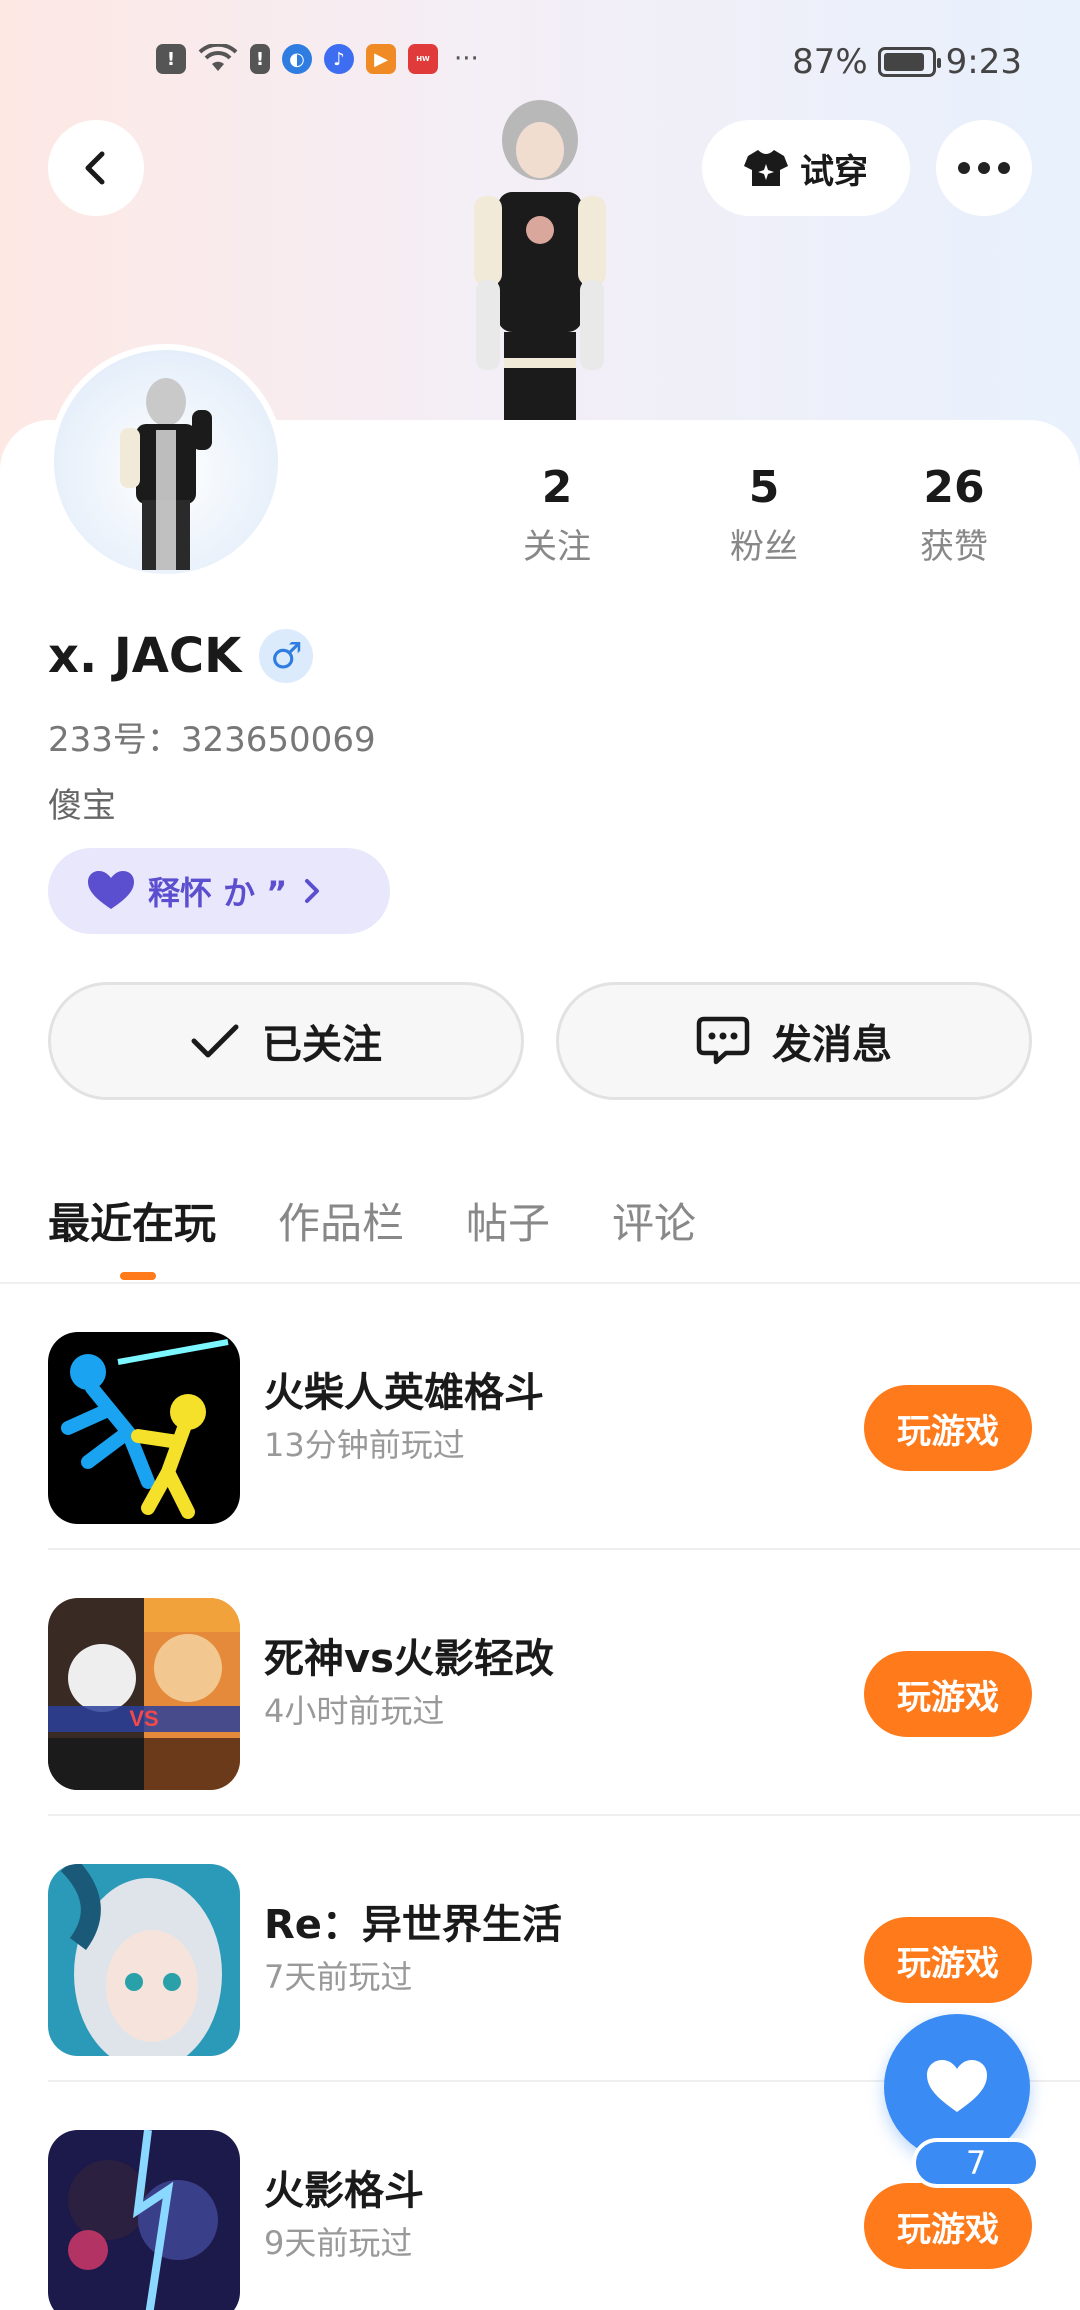  Describe the element at coordinates (322, 1045) in the screenshot. I see `followed-label: 已关注` at that location.